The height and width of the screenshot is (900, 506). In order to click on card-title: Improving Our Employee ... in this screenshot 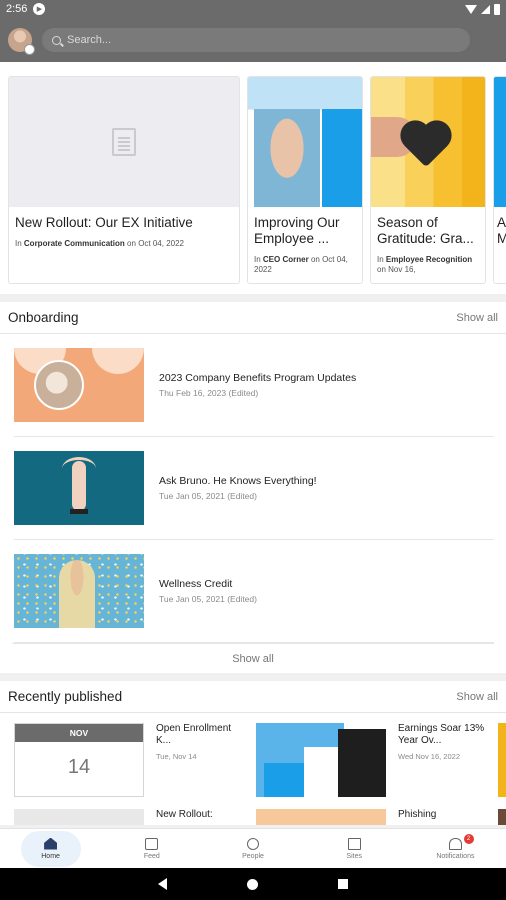, I will do `click(297, 230)`.